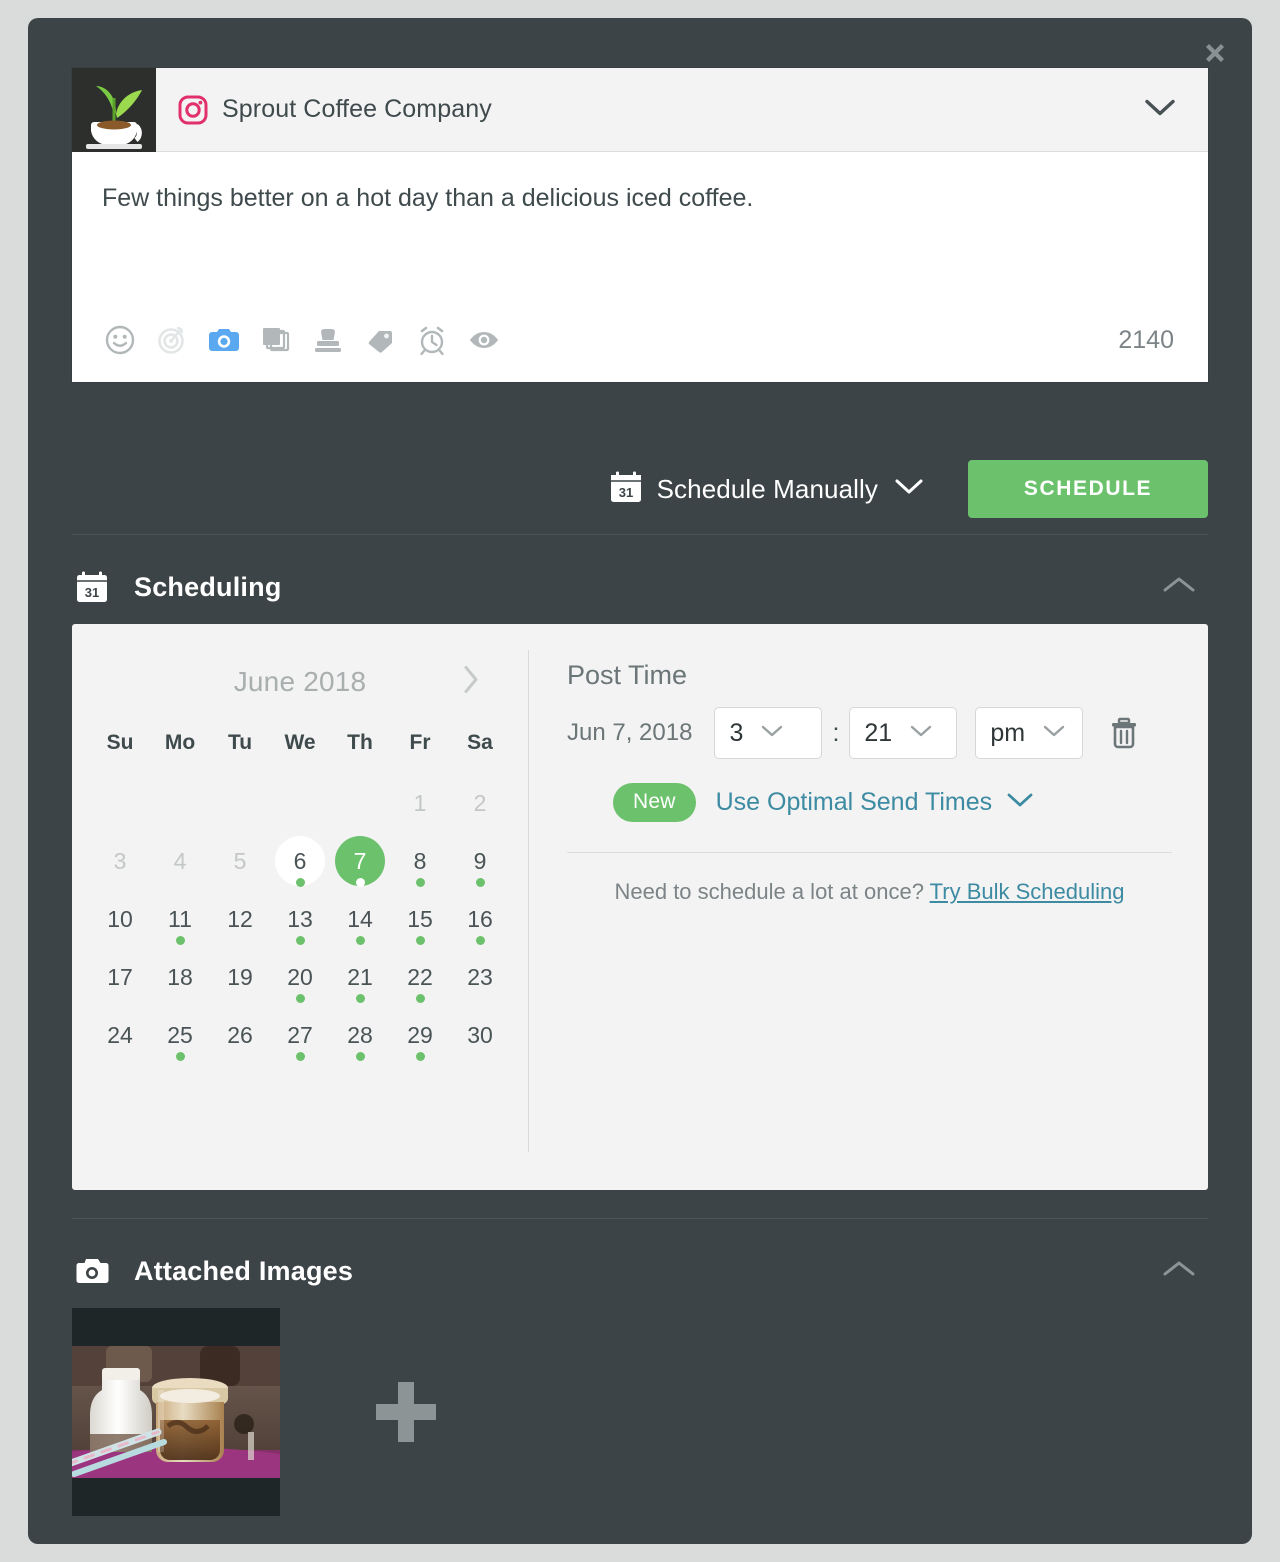  Describe the element at coordinates (406, 1412) in the screenshot. I see `plus-icon` at that location.